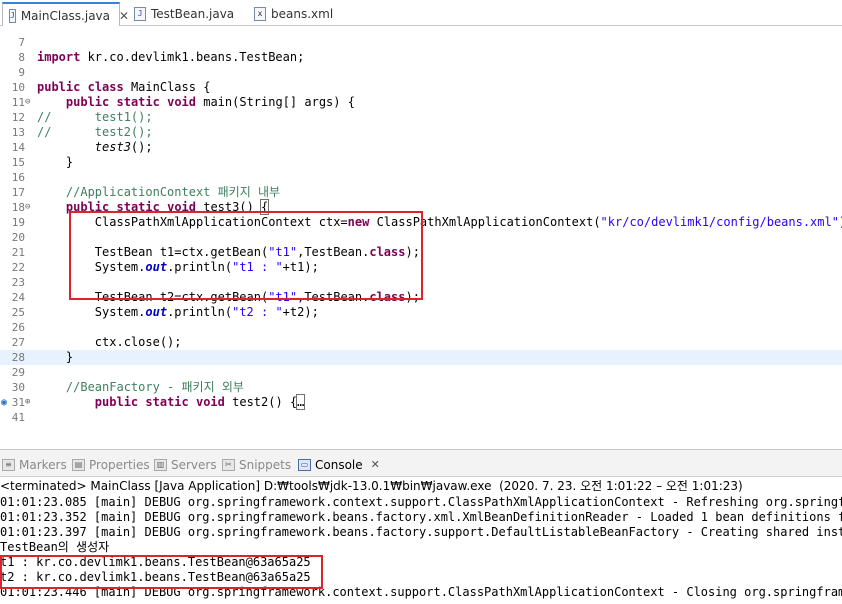 This screenshot has width=842, height=604. I want to click on line-number: 27, so click(18, 342).